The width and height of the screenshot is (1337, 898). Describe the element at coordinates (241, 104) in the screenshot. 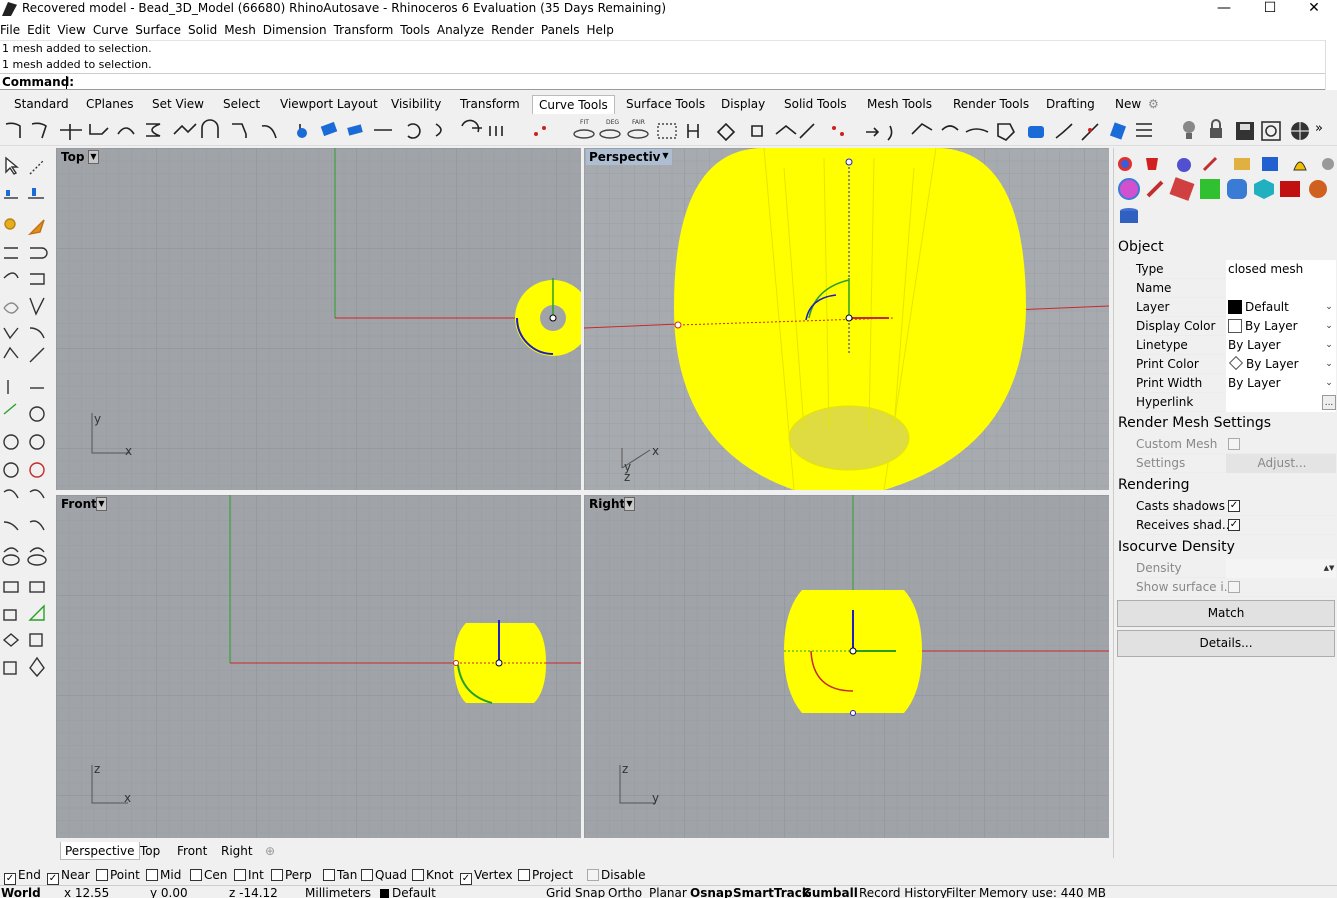

I see `tab-select: Select` at that location.